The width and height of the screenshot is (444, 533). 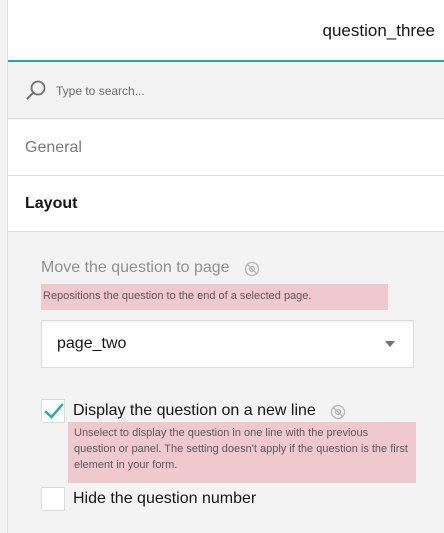 I want to click on move-question-label: Move the question to page, so click(x=135, y=267).